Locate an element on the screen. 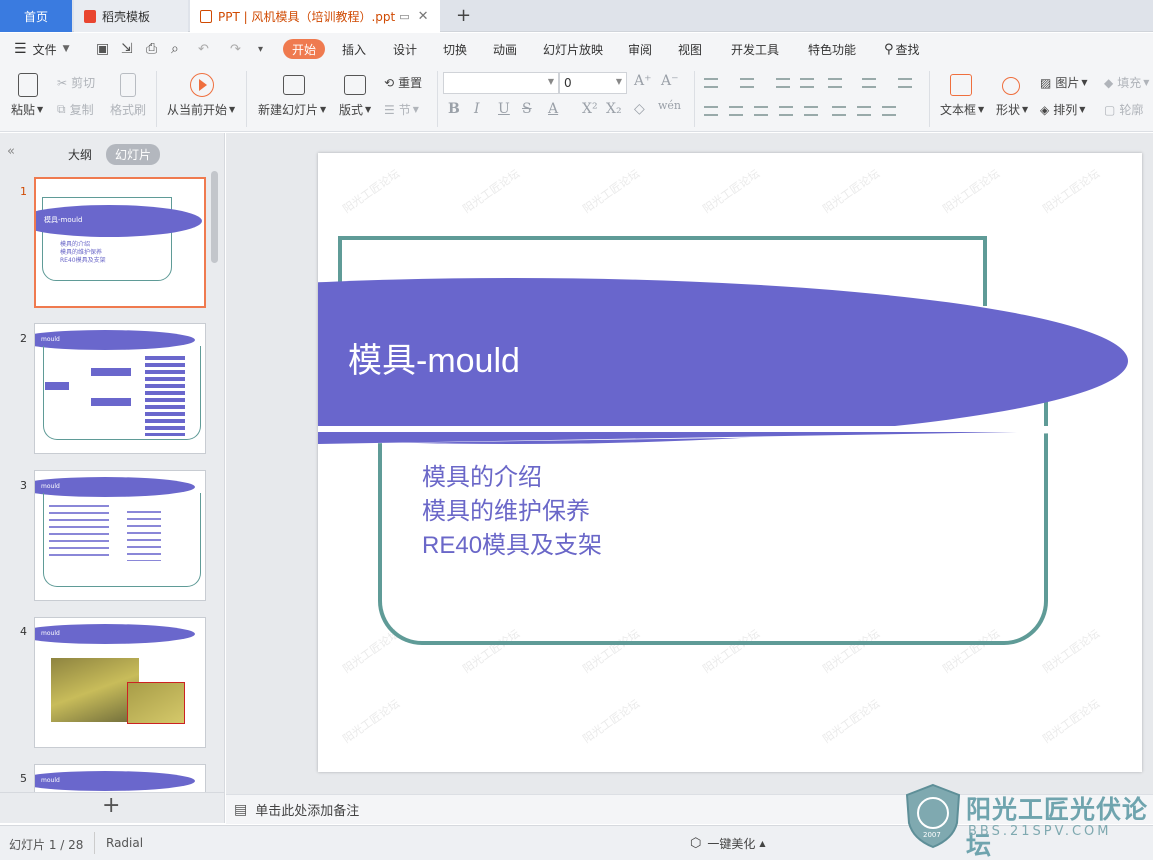 This screenshot has width=1153, height=862. reset-button: ⟲ 重置 is located at coordinates (403, 82).